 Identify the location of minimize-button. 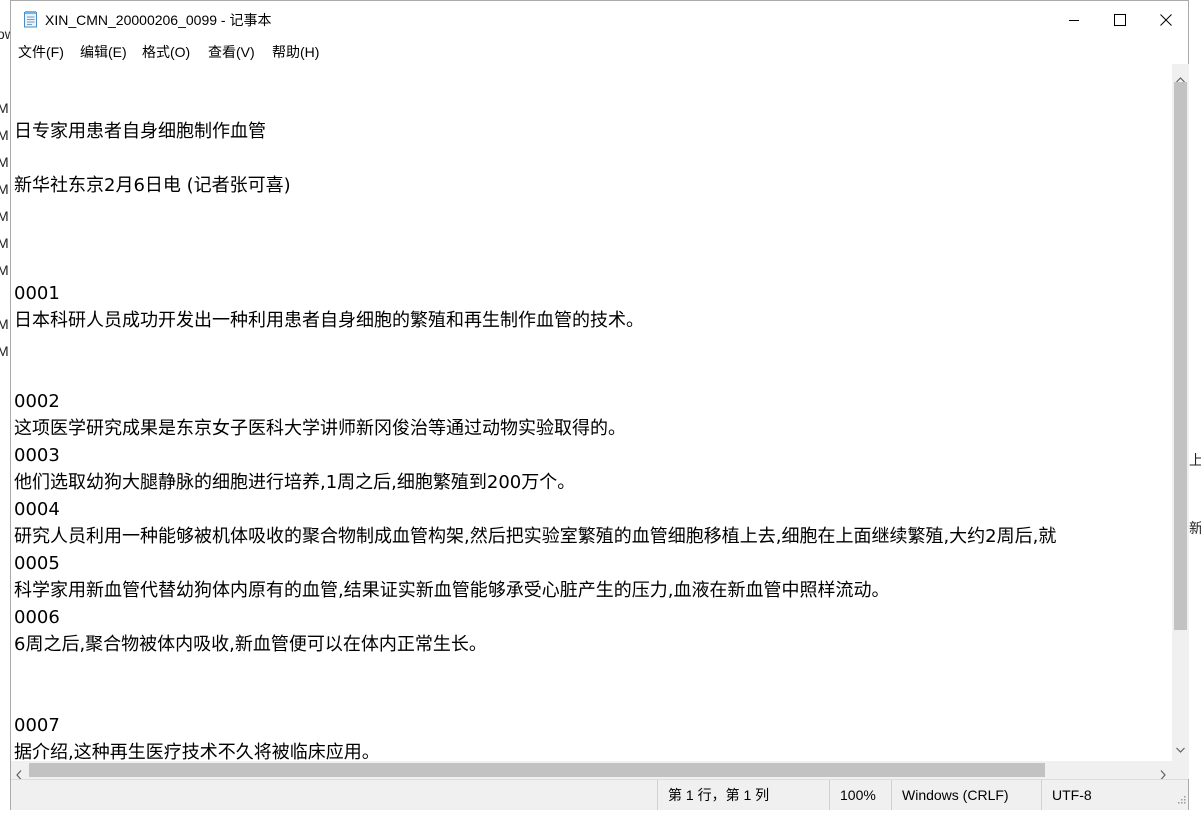
(1074, 19).